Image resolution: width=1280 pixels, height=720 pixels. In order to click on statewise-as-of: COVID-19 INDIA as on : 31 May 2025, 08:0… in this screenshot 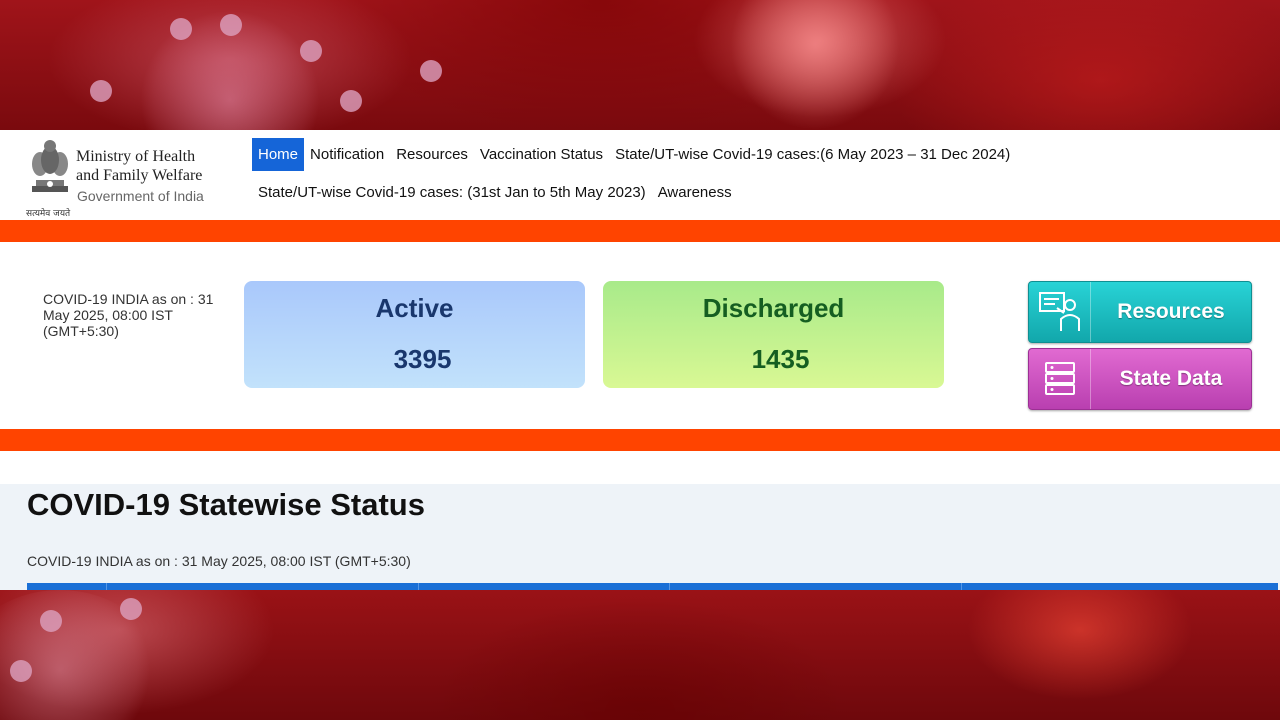, I will do `click(219, 561)`.